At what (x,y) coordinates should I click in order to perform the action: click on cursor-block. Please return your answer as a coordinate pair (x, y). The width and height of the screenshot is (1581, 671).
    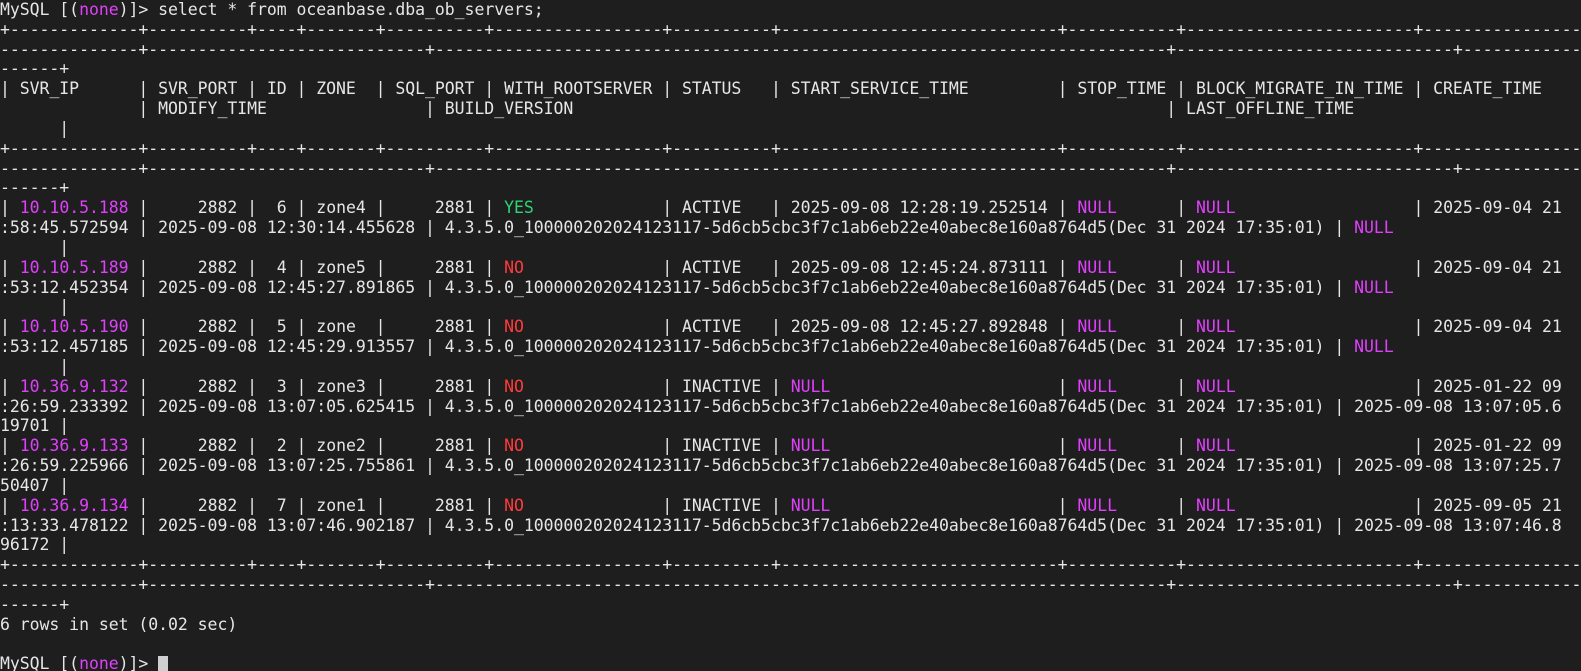
    Looking at the image, I should click on (163, 663).